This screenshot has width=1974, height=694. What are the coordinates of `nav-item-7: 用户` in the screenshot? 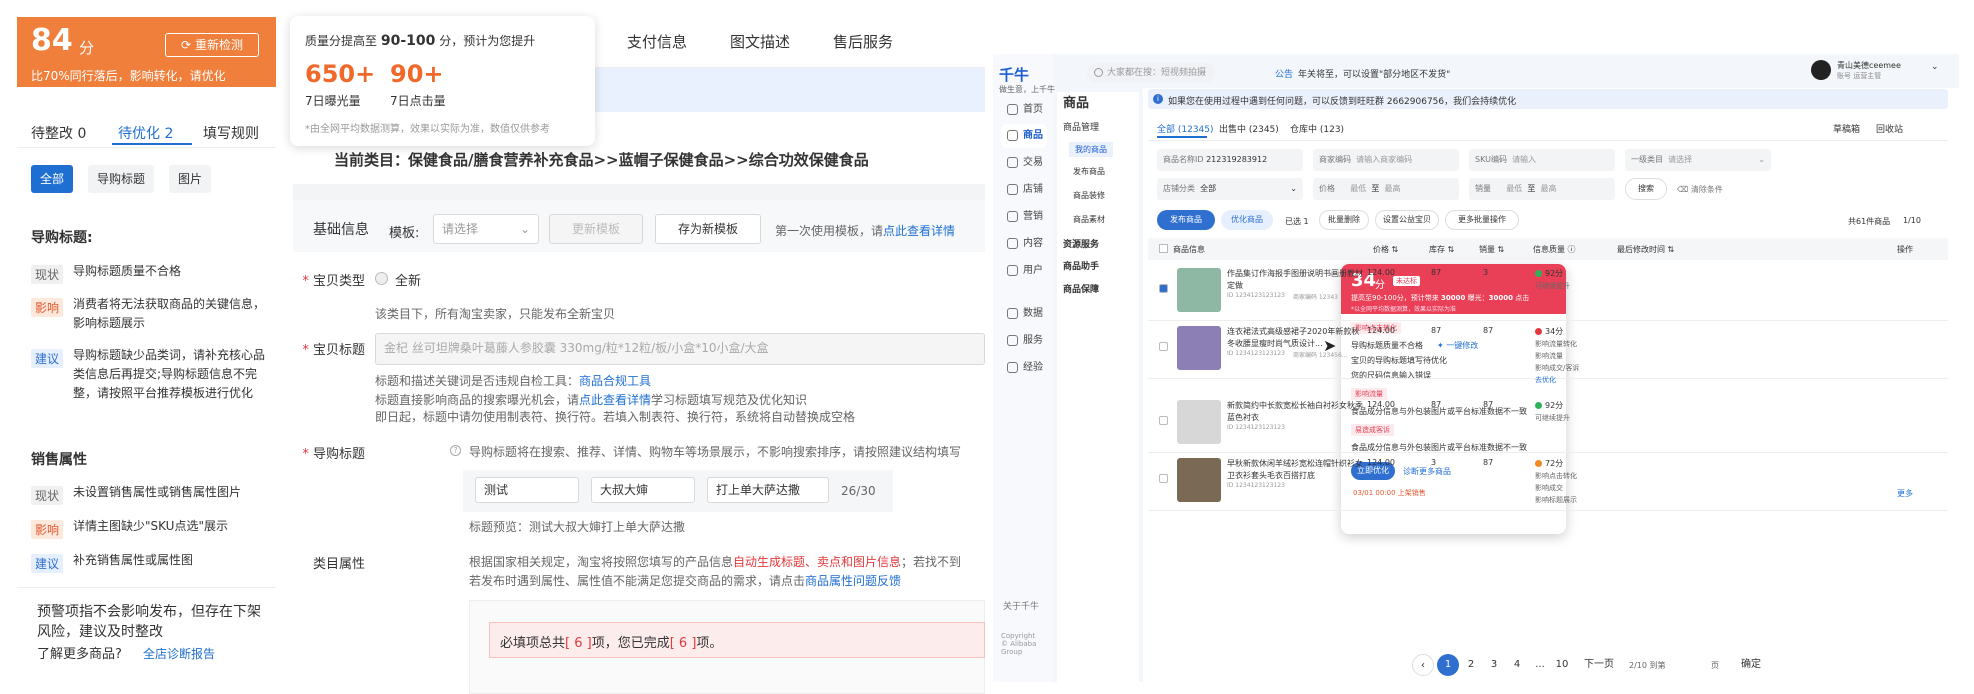 It's located at (1024, 271).